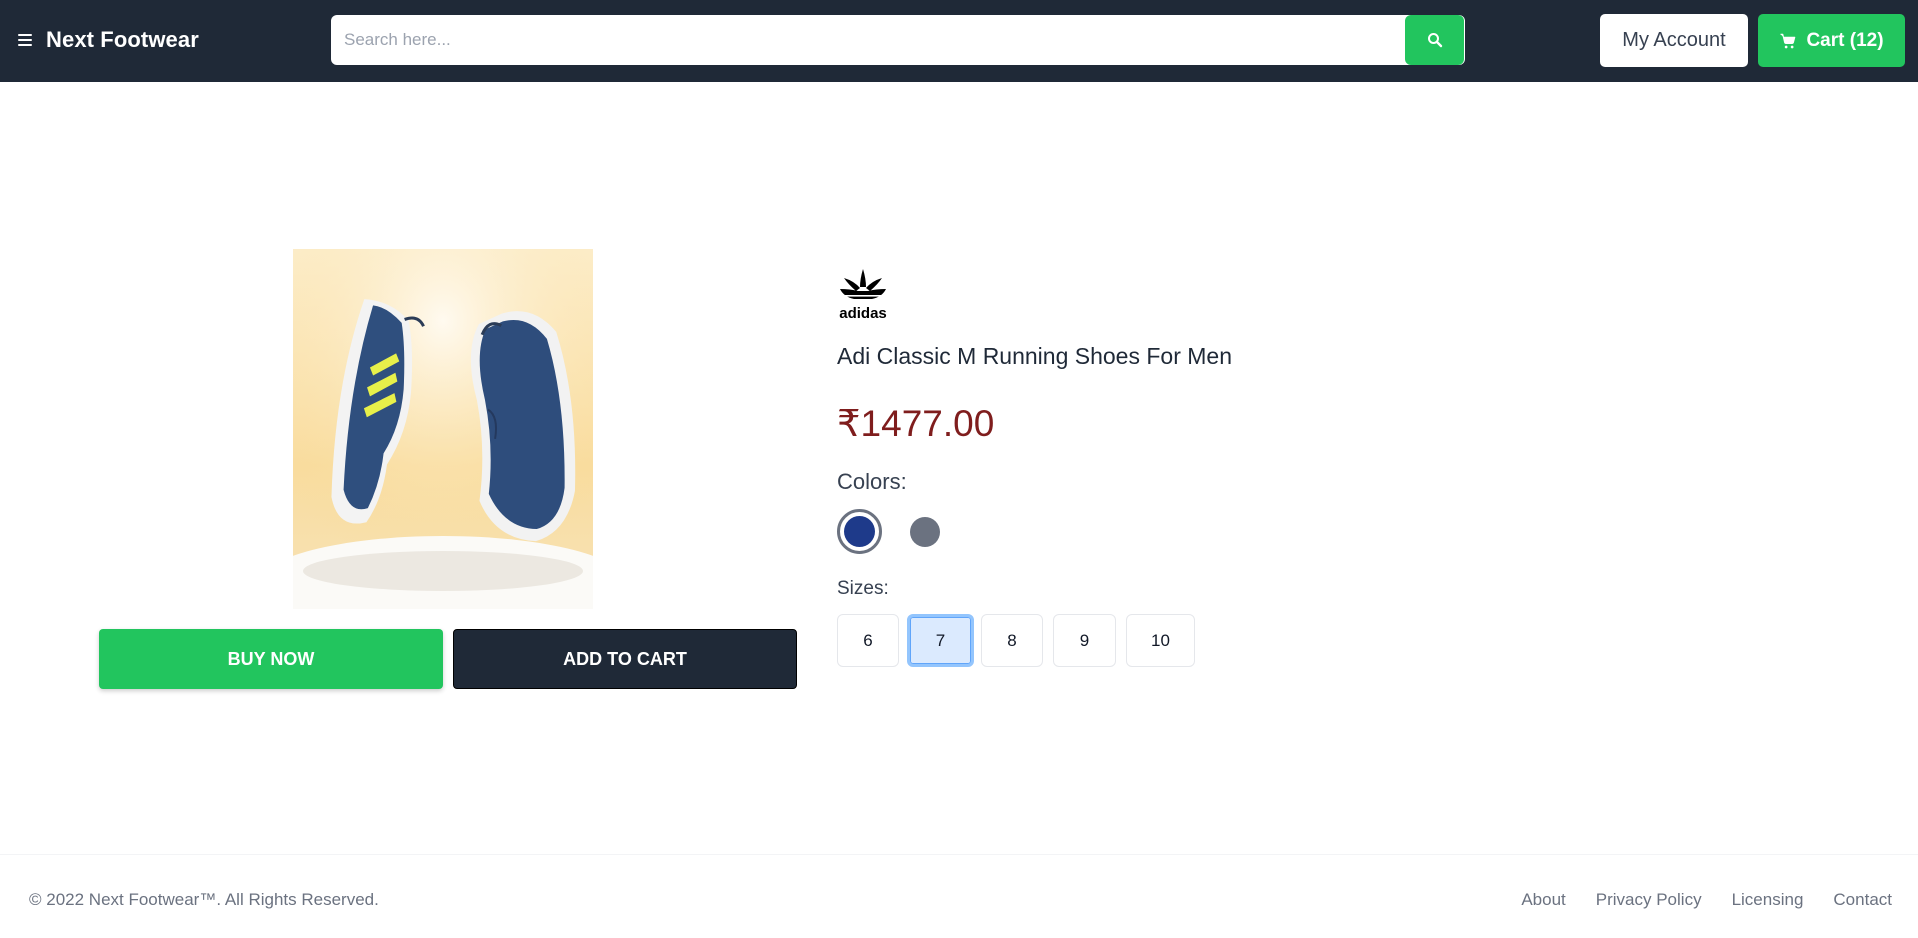 The image size is (1918, 938). What do you see at coordinates (863, 294) in the screenshot?
I see `adidas-logo: adidas` at bounding box center [863, 294].